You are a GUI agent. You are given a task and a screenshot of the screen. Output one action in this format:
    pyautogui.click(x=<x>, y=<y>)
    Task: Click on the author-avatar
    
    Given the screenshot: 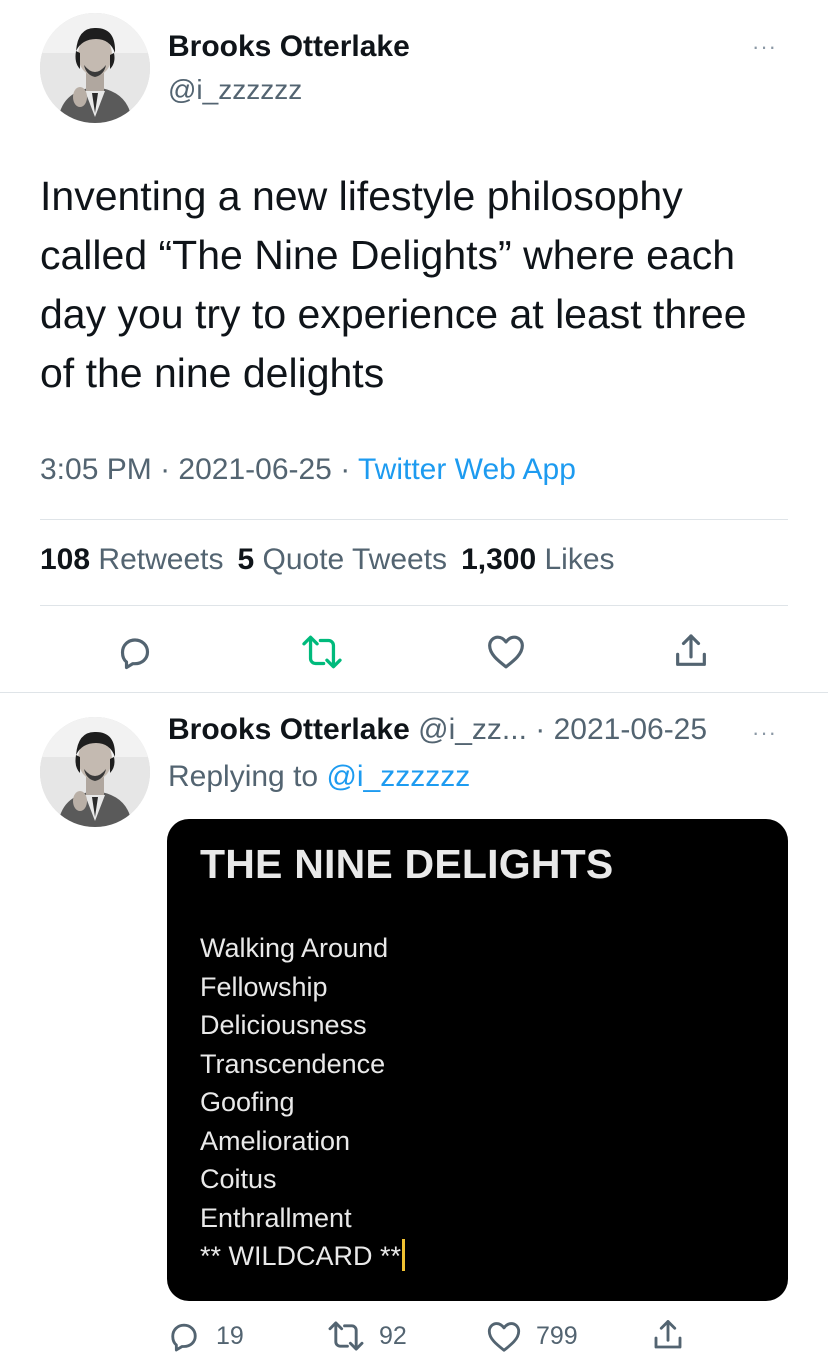 What is the action you would take?
    pyautogui.click(x=95, y=68)
    